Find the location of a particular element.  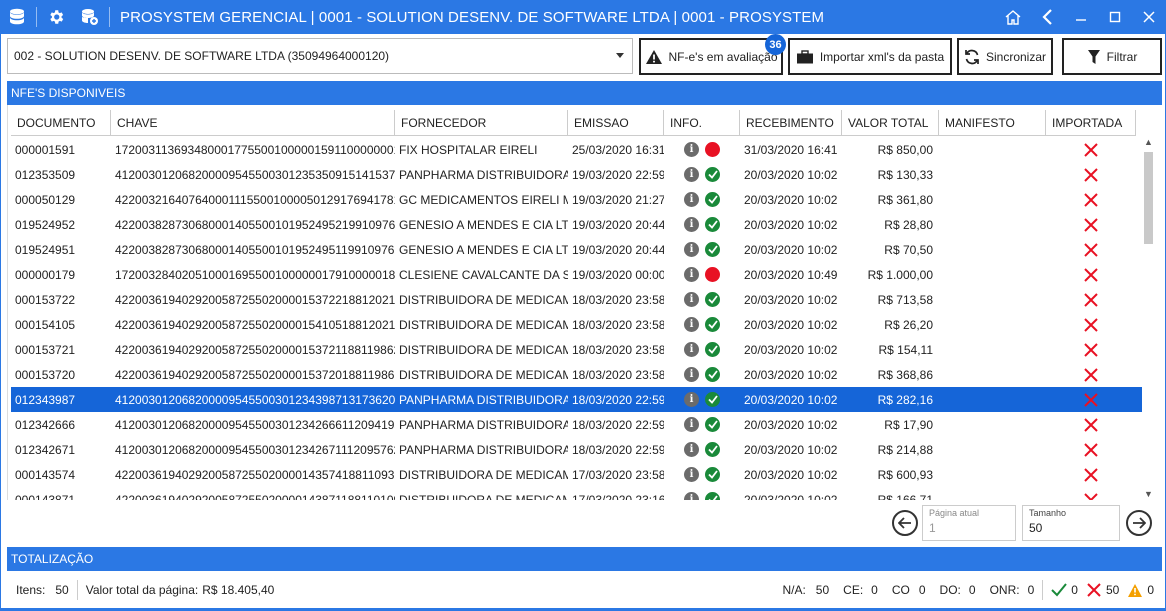

header-col-recebimento: RECEBIMENTO is located at coordinates (791, 123).